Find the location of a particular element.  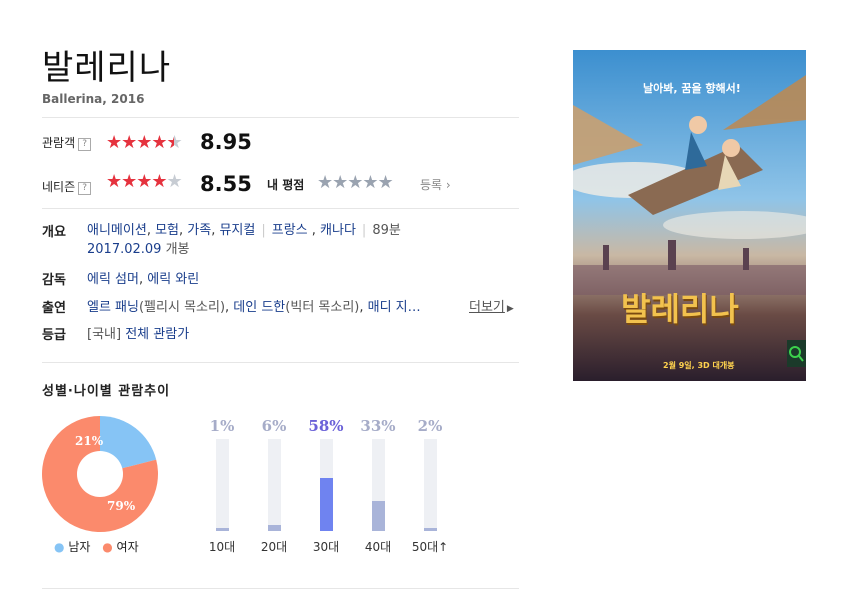

poster-release-note: 2월 9일, 3D 대개봉 is located at coordinates (699, 365).